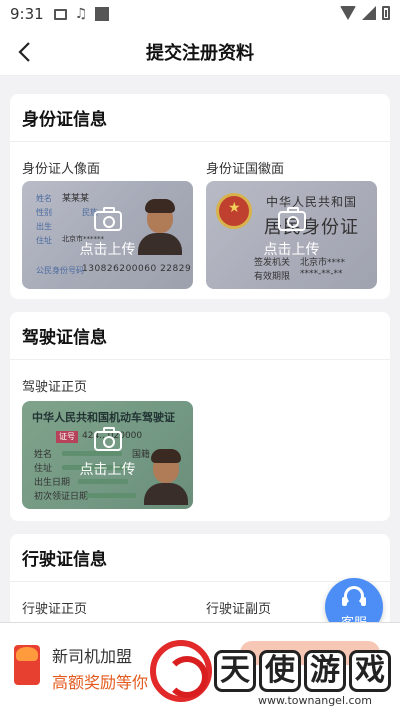  What do you see at coordinates (67, 437) in the screenshot?
I see `sample-chip: 证号` at bounding box center [67, 437].